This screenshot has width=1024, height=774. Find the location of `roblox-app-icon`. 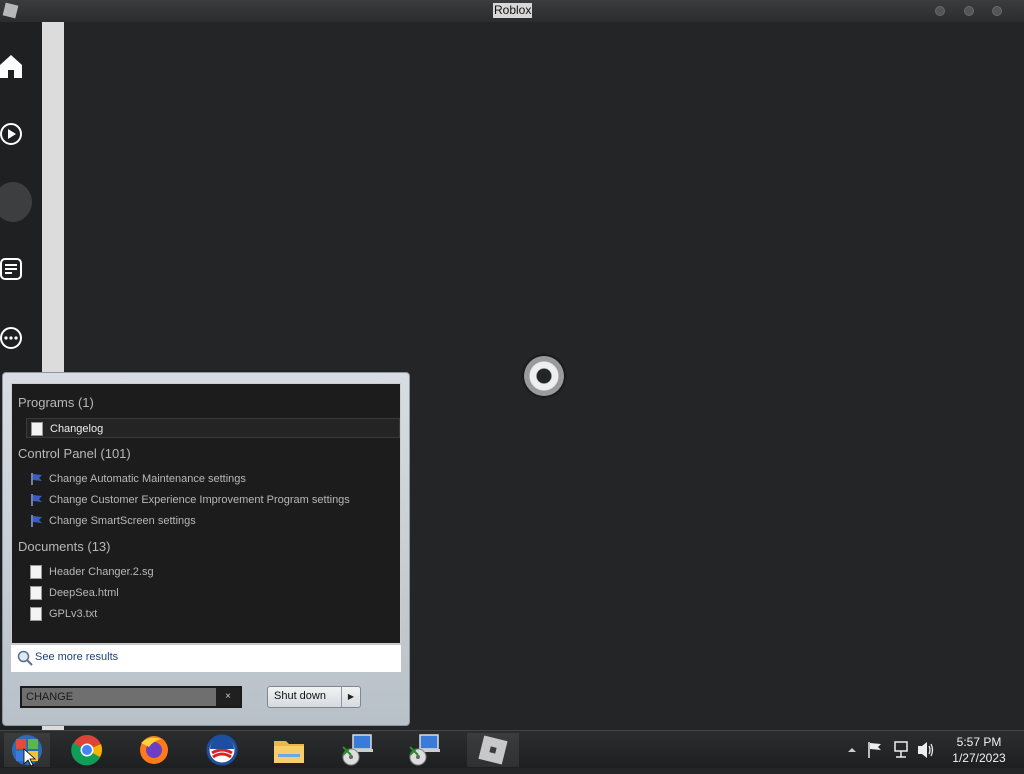

roblox-app-icon is located at coordinates (10, 10).